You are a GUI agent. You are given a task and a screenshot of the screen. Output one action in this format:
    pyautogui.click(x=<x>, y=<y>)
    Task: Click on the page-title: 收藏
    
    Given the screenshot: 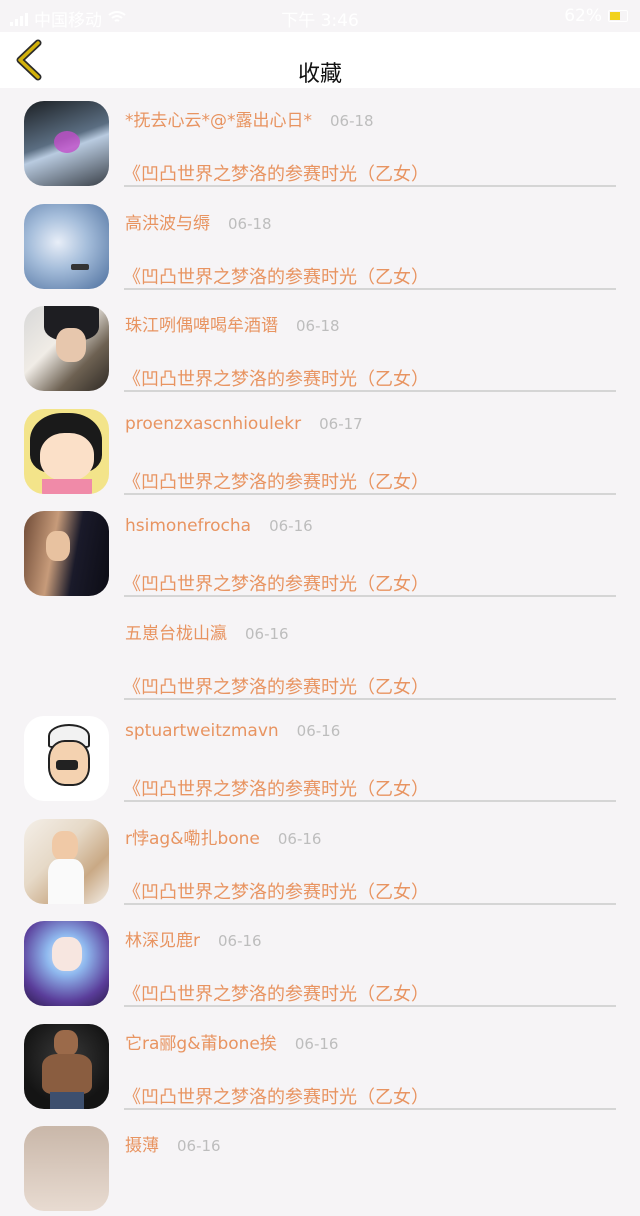 What is the action you would take?
    pyautogui.click(x=319, y=74)
    